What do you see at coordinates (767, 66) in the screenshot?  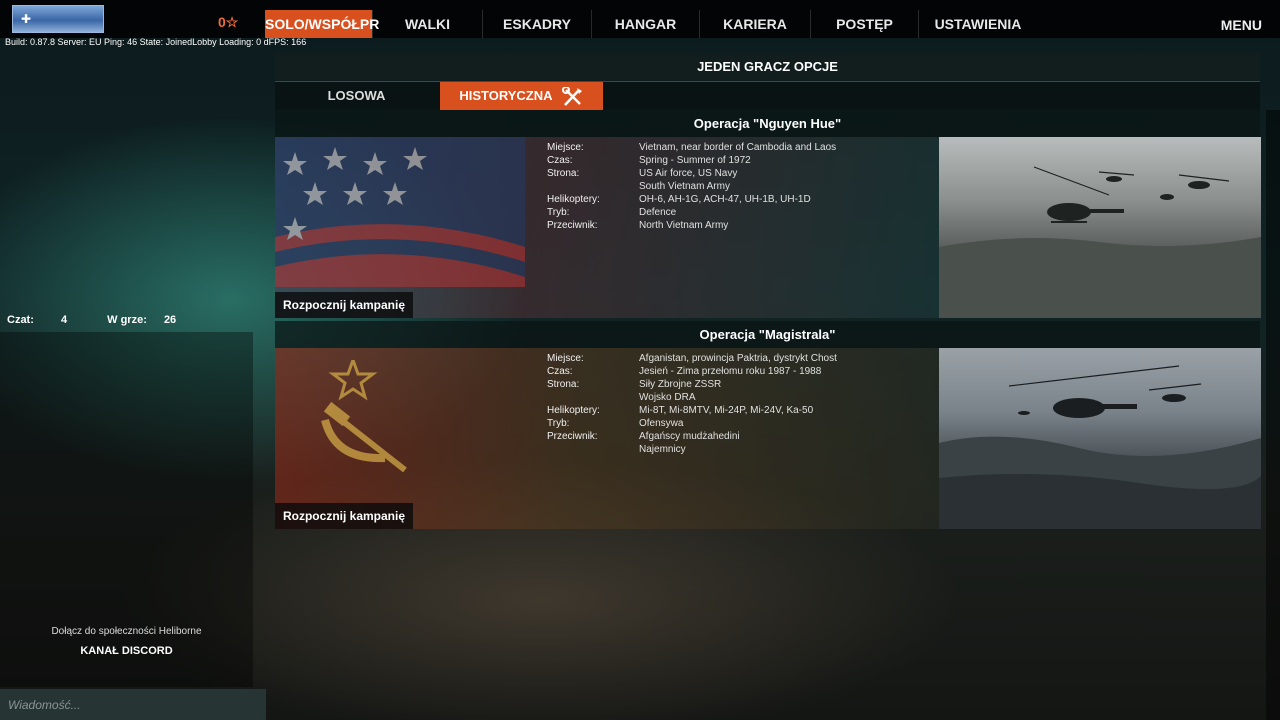 I see `page-title: JEDEN GRACZ OPCJE` at bounding box center [767, 66].